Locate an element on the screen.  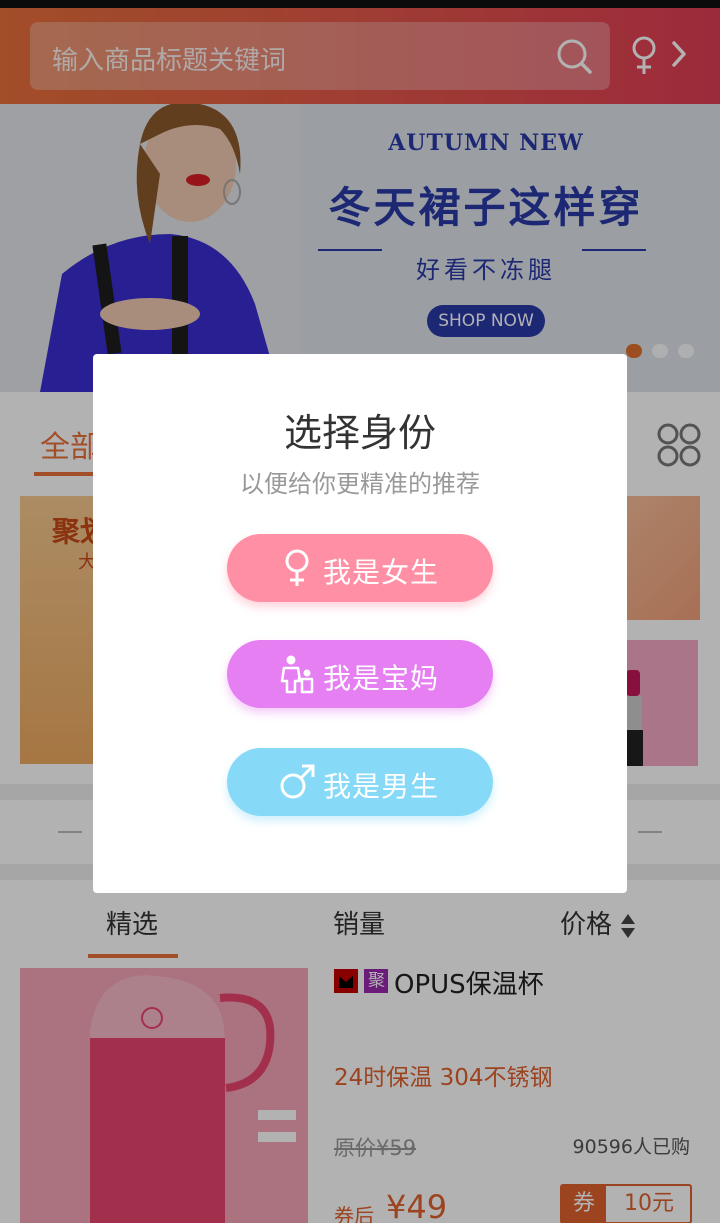
mother-child-icon is located at coordinates (297, 674).